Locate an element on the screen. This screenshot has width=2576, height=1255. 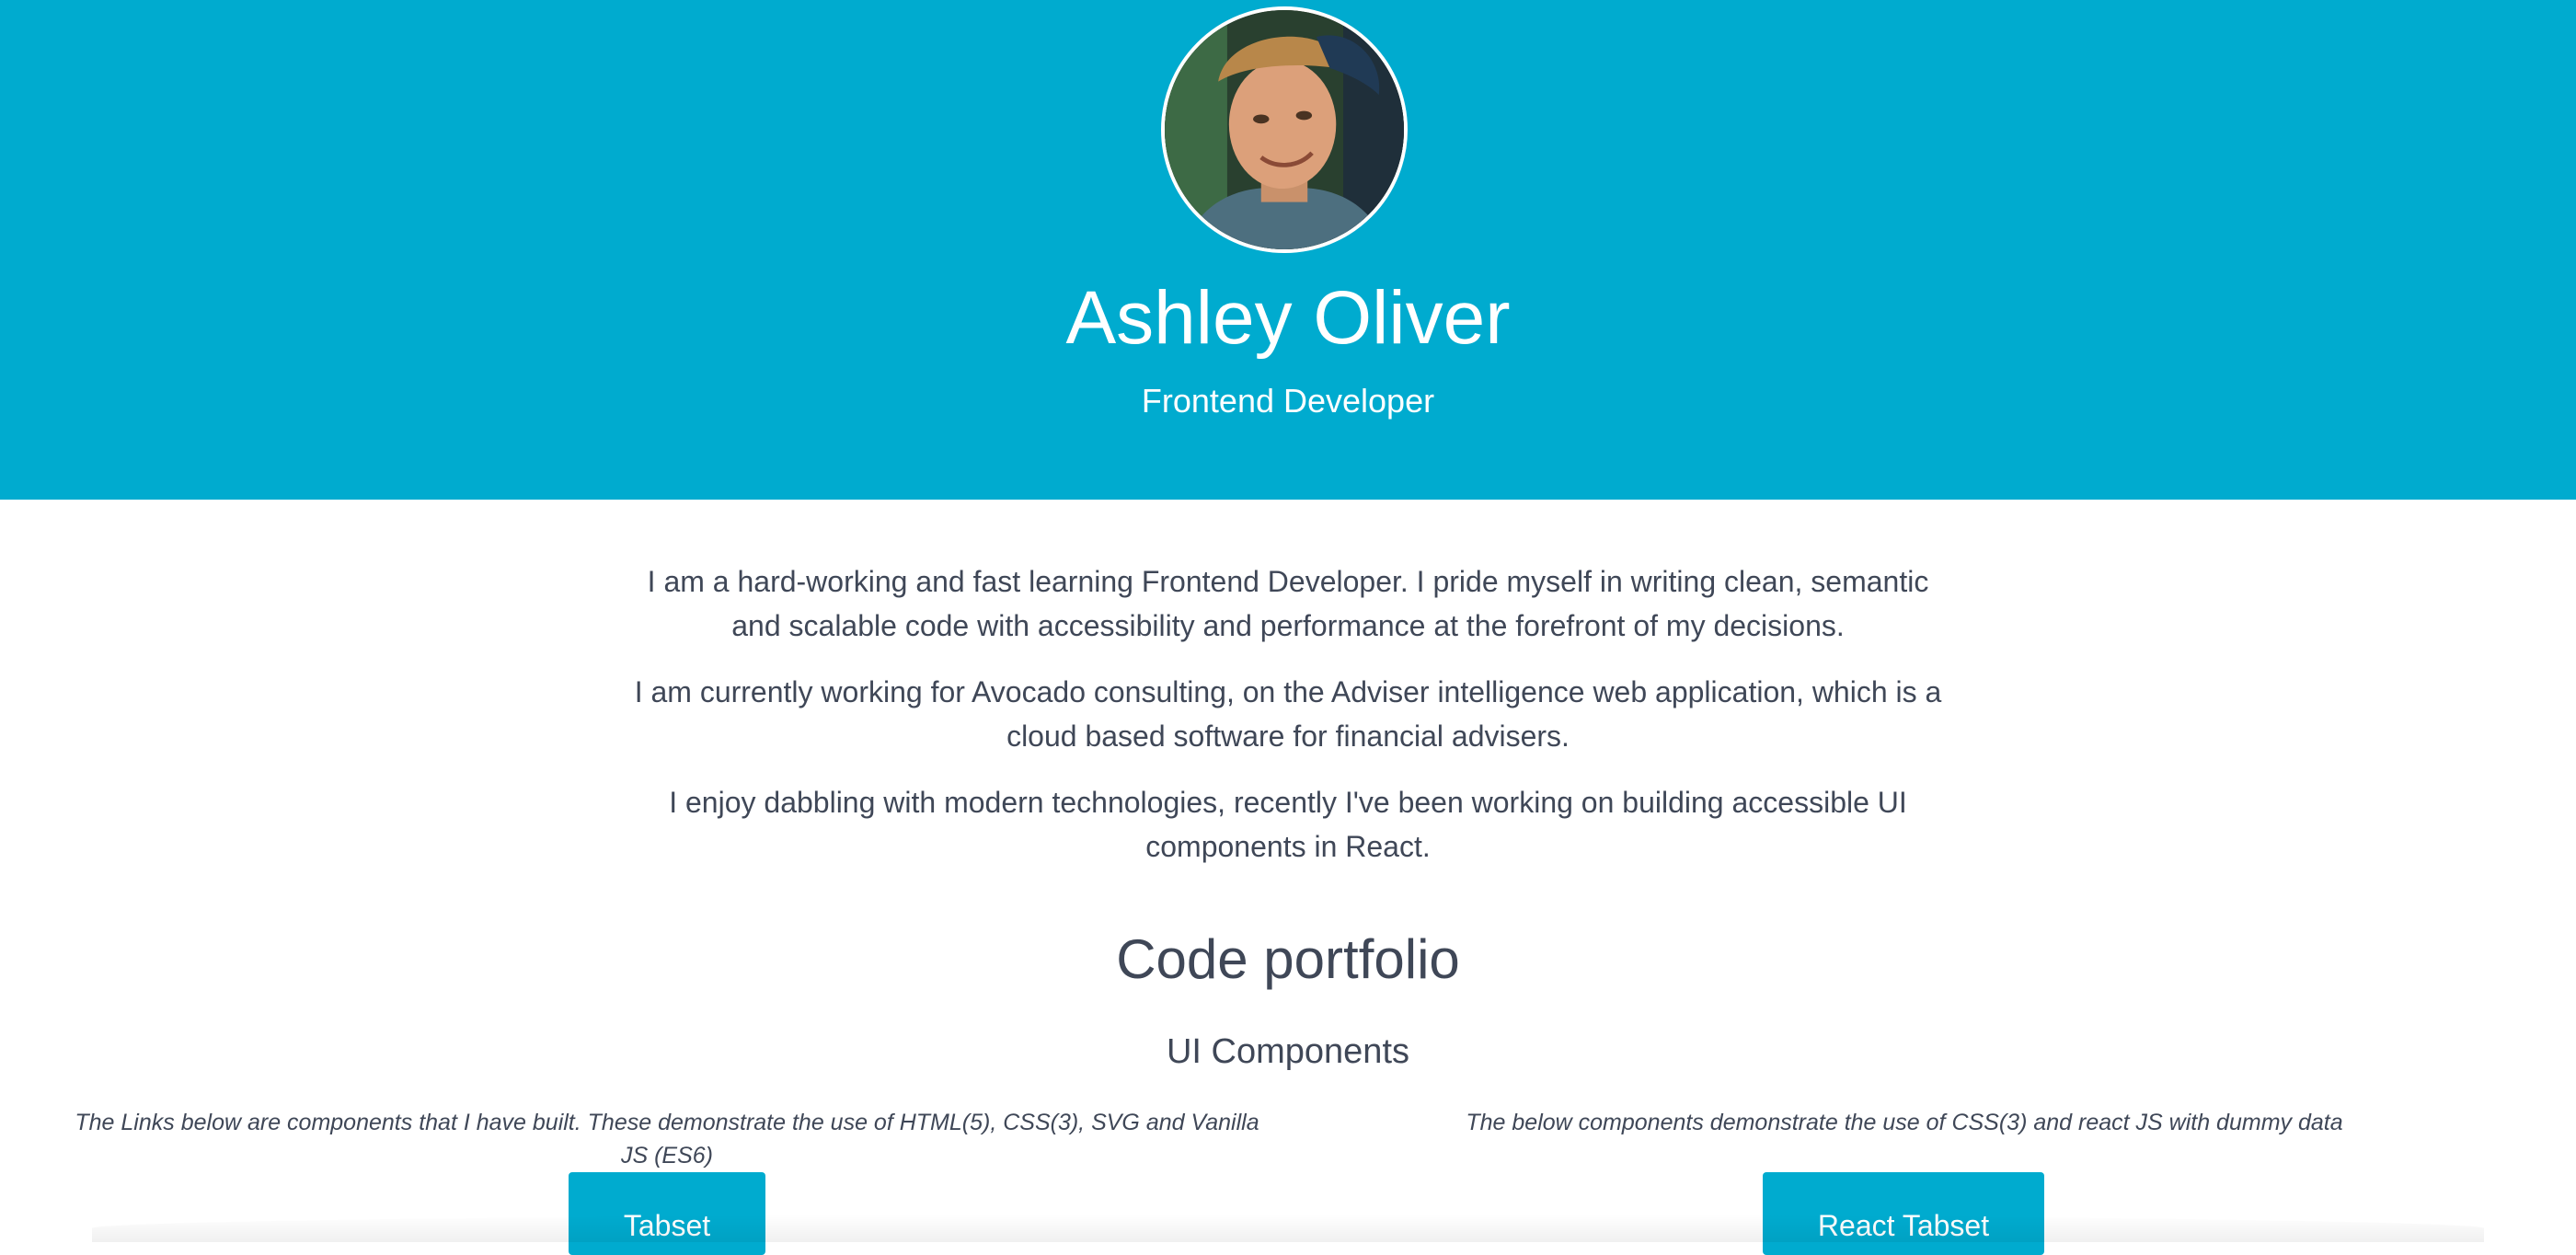
react-tabset-button: React Tabset is located at coordinates (1903, 1213).